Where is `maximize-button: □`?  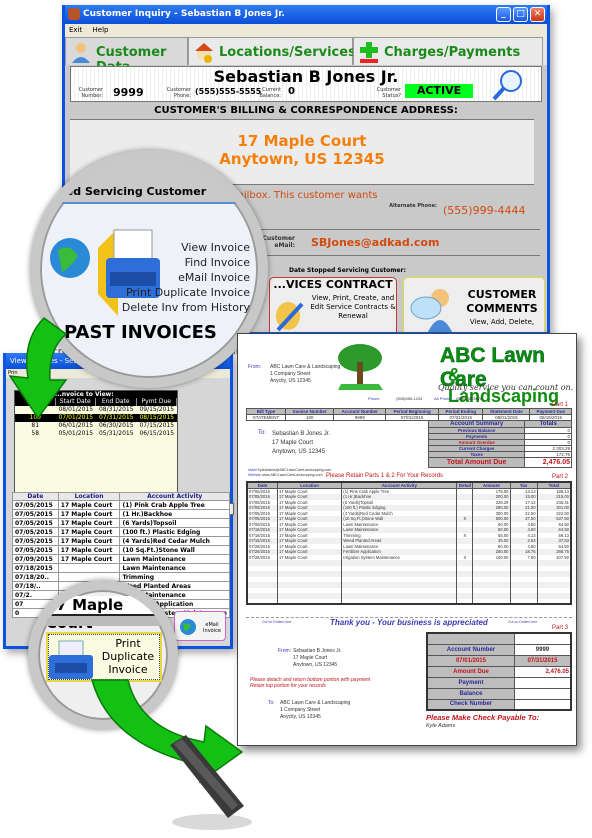 maximize-button: □ is located at coordinates (520, 14).